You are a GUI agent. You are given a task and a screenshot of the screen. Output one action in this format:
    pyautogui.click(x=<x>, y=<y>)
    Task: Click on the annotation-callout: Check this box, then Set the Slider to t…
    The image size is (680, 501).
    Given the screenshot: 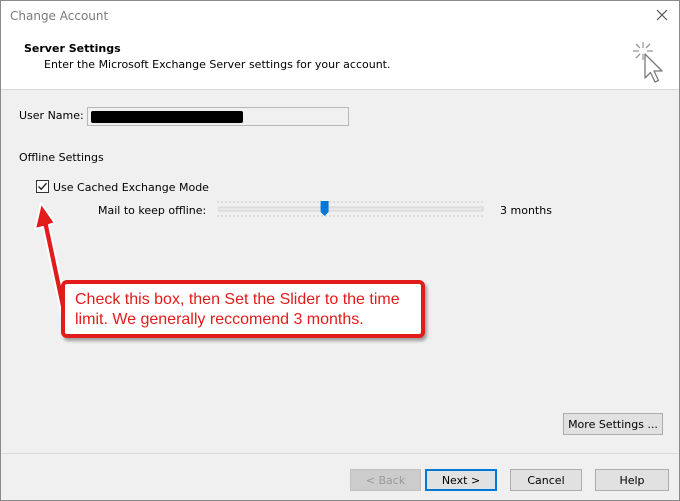 What is the action you would take?
    pyautogui.click(x=243, y=309)
    